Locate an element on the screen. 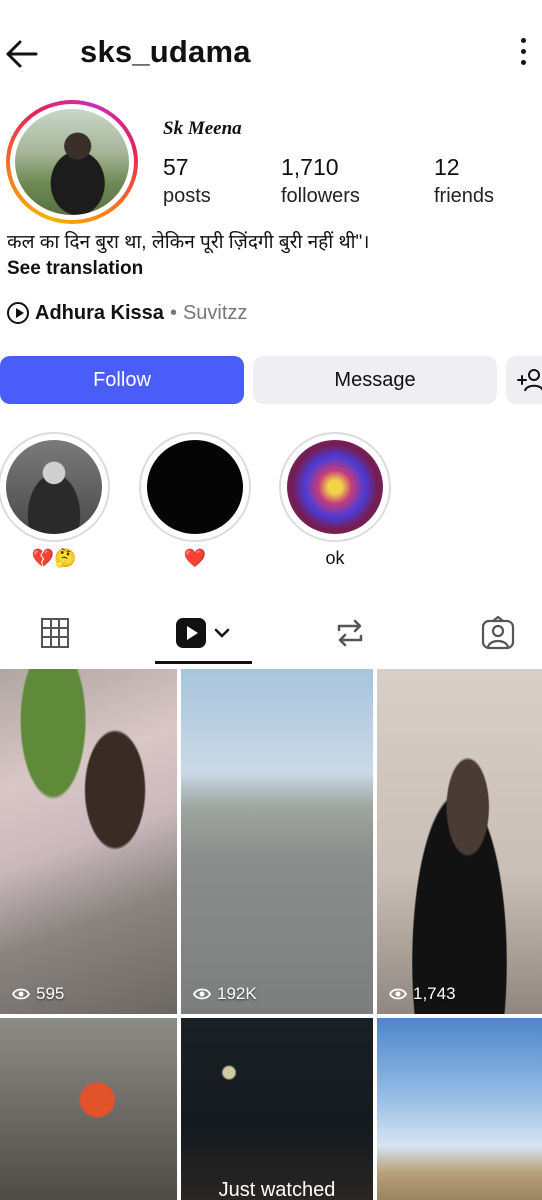 The height and width of the screenshot is (1200, 542). tab-tagged is located at coordinates (495, 633).